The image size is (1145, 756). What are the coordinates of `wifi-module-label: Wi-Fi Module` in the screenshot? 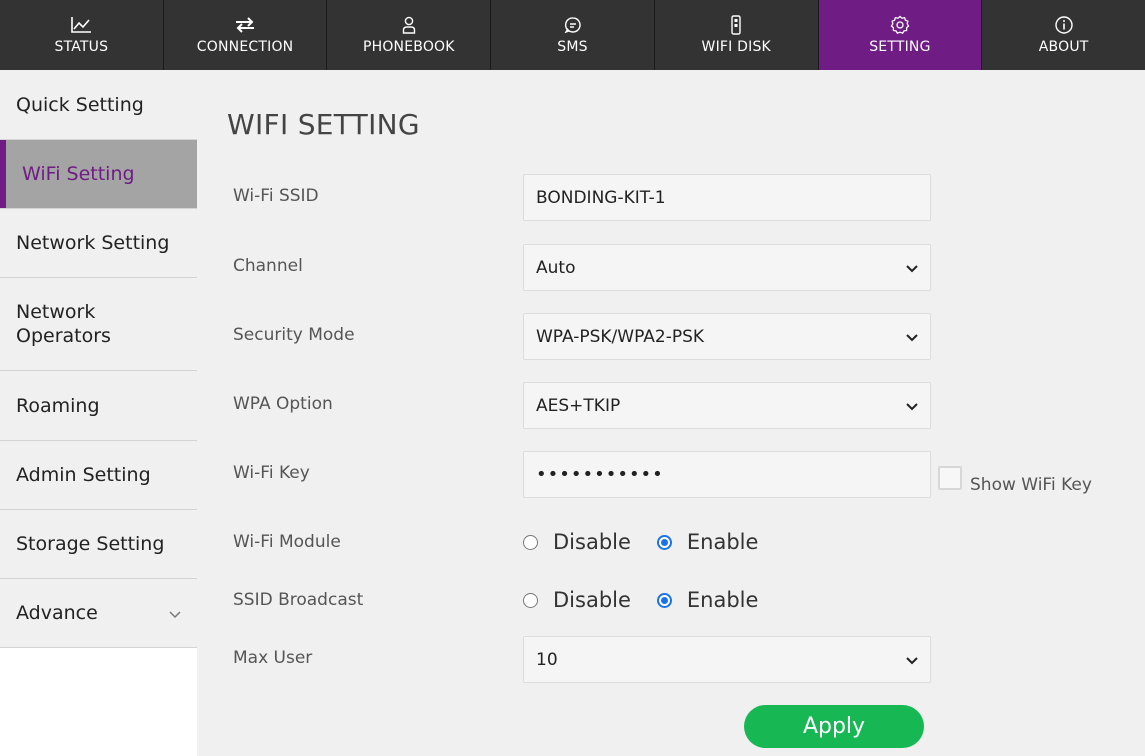 It's located at (287, 542).